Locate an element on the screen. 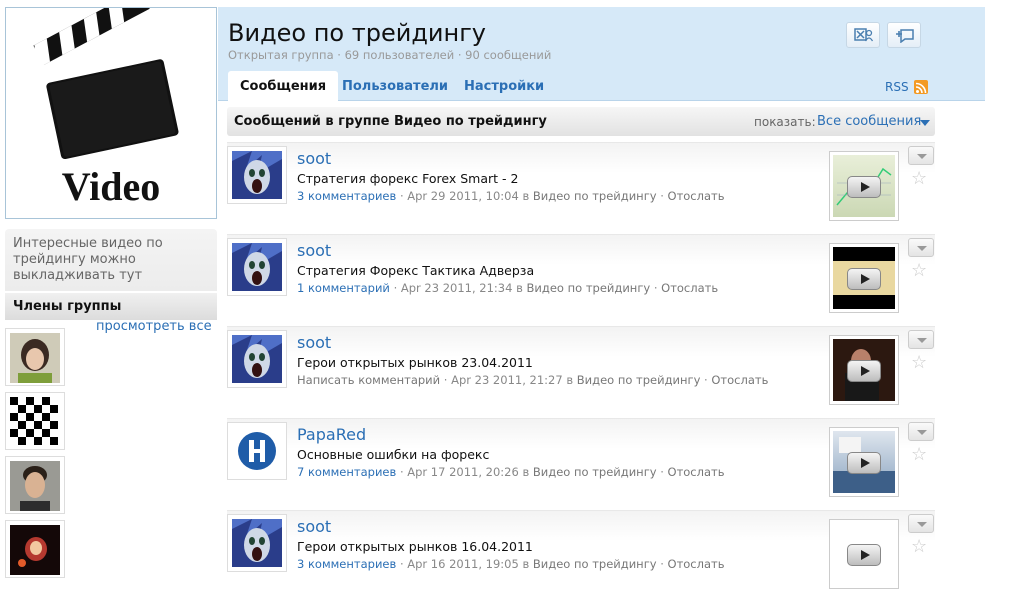  page-title: Видео по трейдингу is located at coordinates (357, 33).